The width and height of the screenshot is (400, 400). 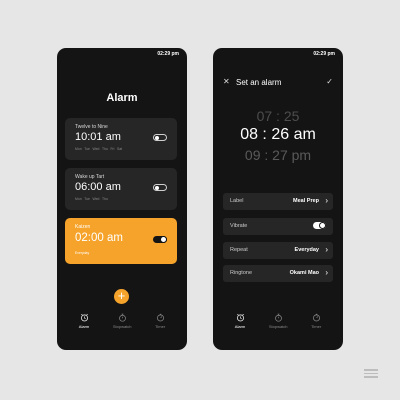 I want to click on day-label: Sat, so click(x=120, y=149).